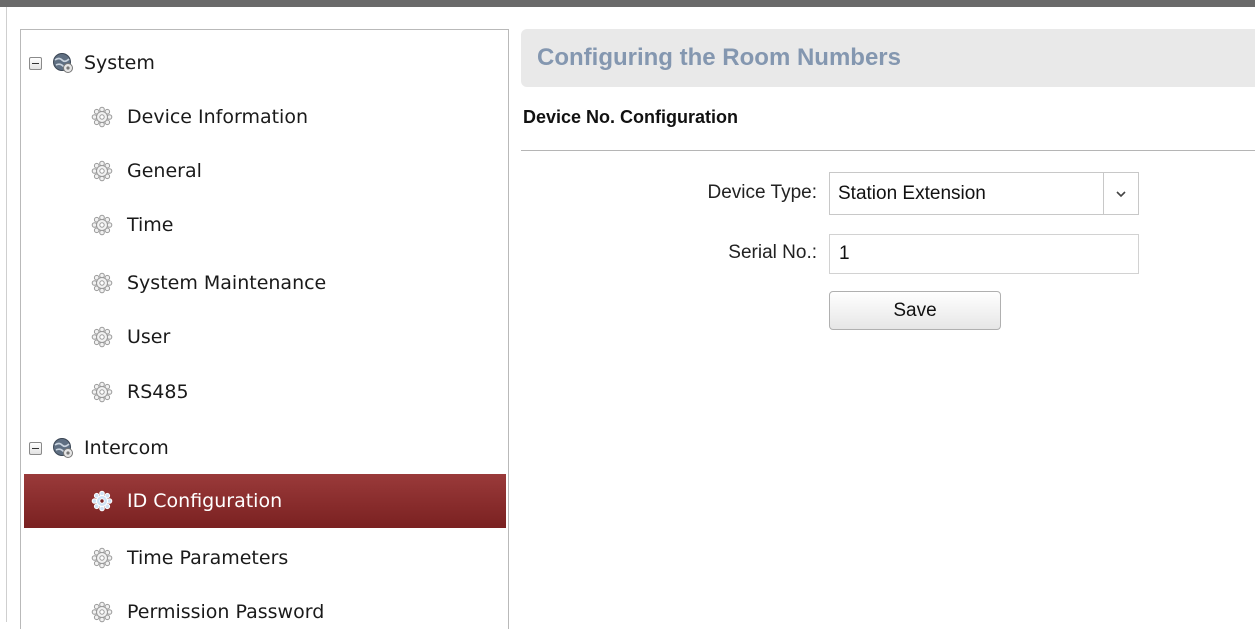 The height and width of the screenshot is (639, 1255). What do you see at coordinates (772, 252) in the screenshot?
I see `serial-no-label: Serial No.:` at bounding box center [772, 252].